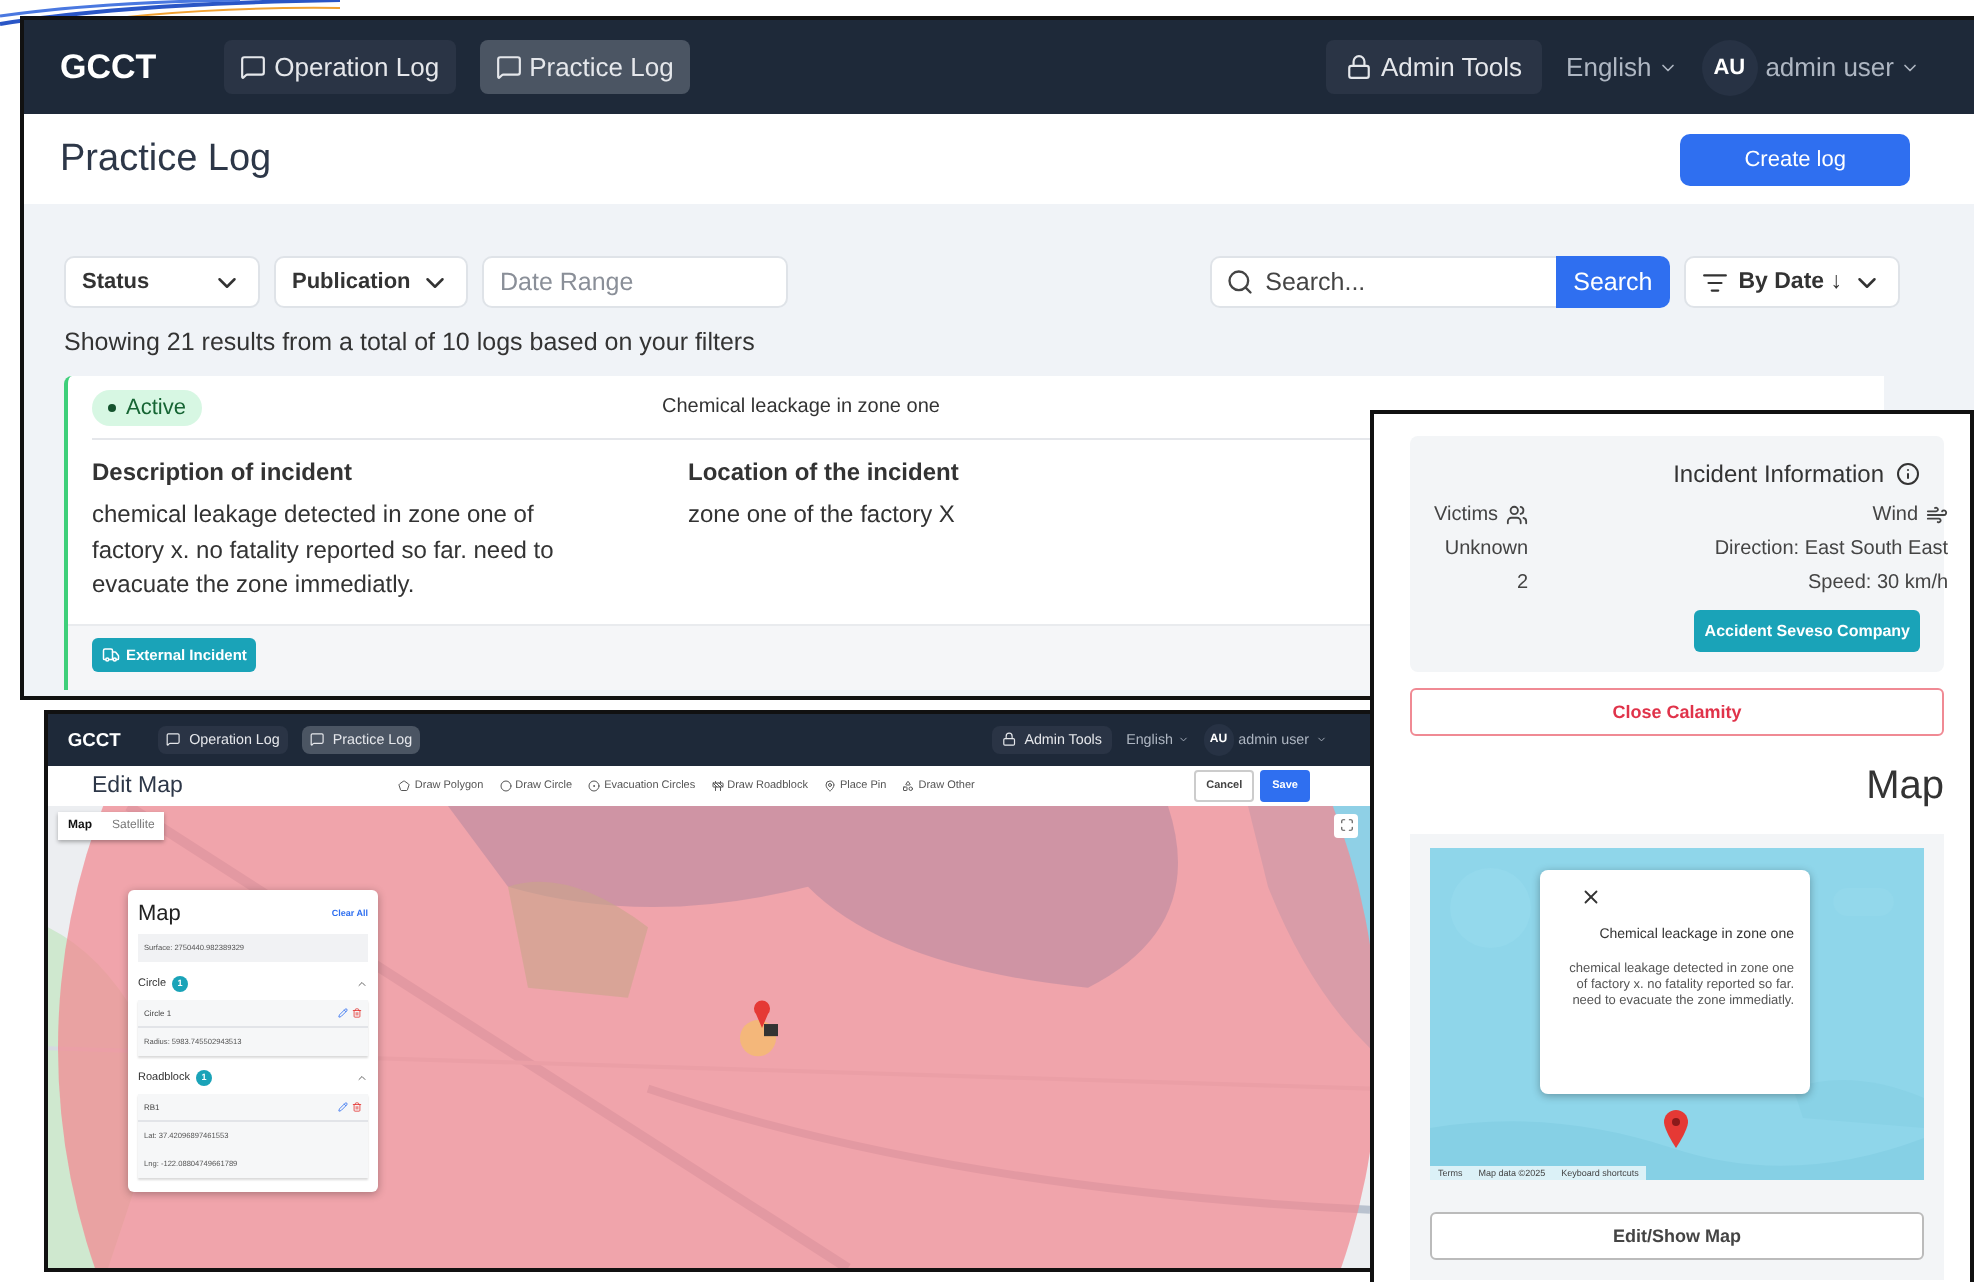 Image resolution: width=1974 pixels, height=1282 pixels. Describe the element at coordinates (166, 159) in the screenshot. I see `page-title: Practice Log` at that location.